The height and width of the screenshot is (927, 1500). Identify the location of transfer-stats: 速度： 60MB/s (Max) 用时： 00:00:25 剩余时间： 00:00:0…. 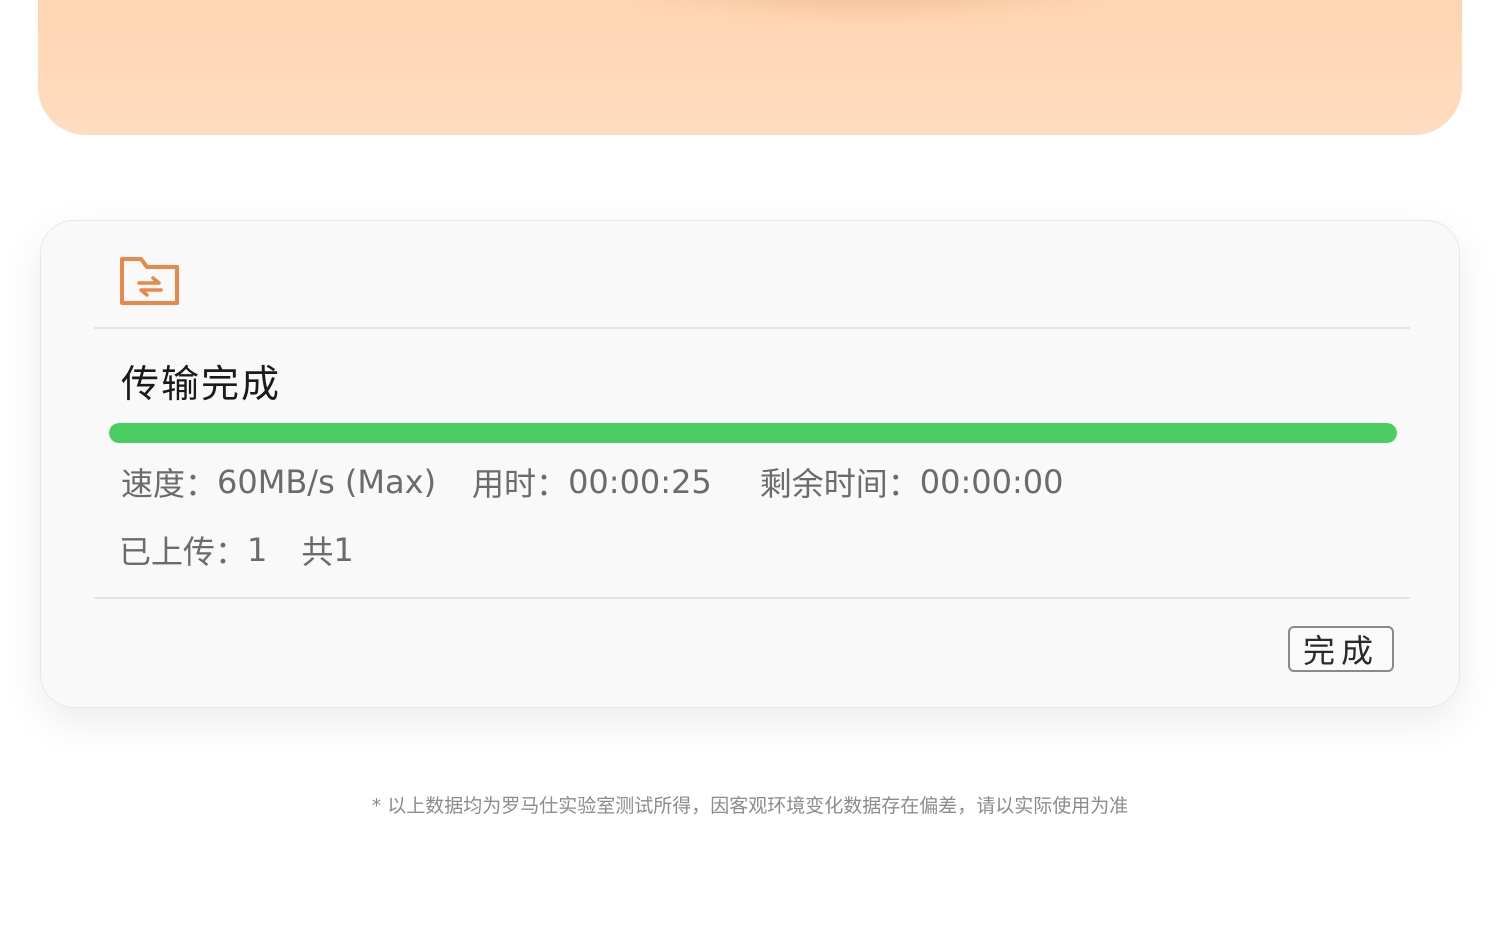
(592, 482).